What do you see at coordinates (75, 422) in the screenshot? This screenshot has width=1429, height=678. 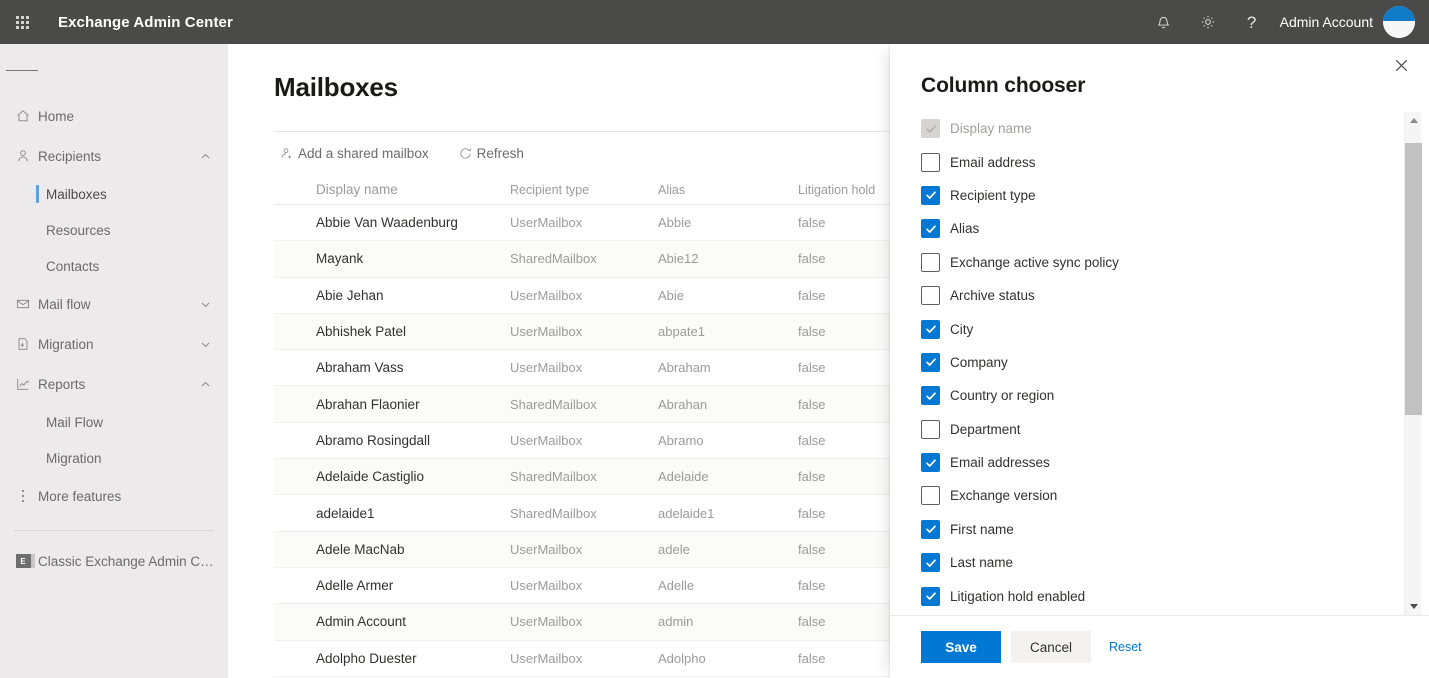 I see `sidebar-subitem-label: Mail Flow` at bounding box center [75, 422].